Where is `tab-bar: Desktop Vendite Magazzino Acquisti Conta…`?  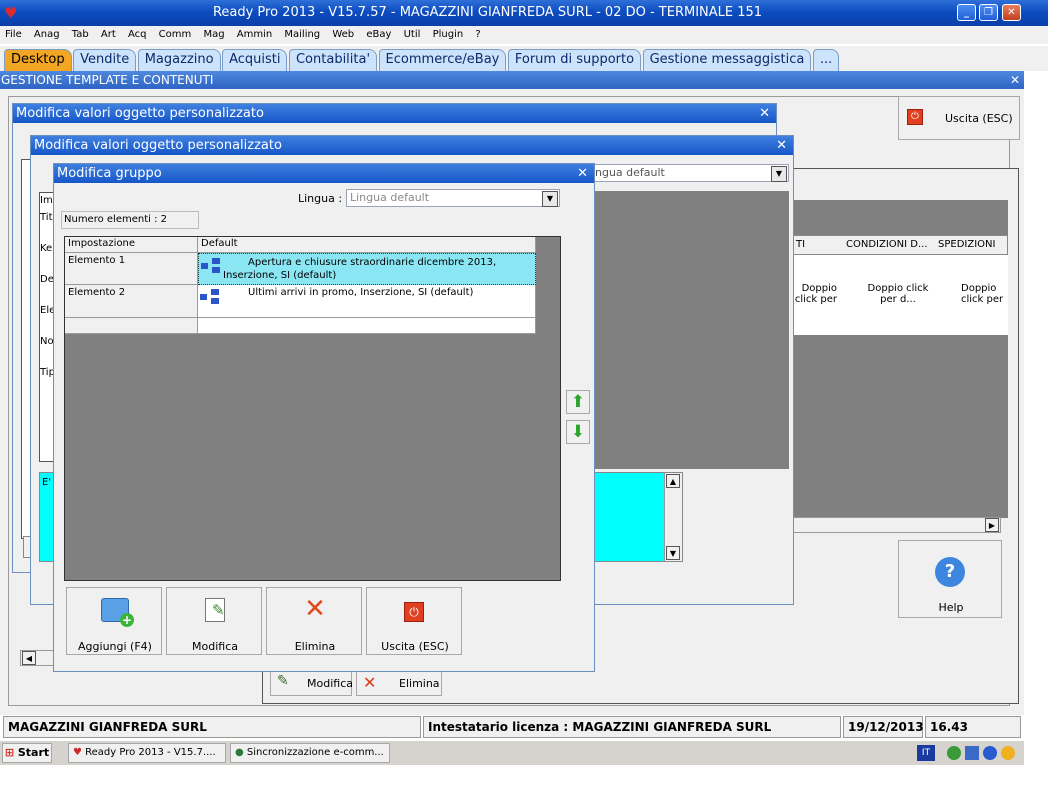 tab-bar: Desktop Vendite Magazzino Acquisti Conta… is located at coordinates (524, 58).